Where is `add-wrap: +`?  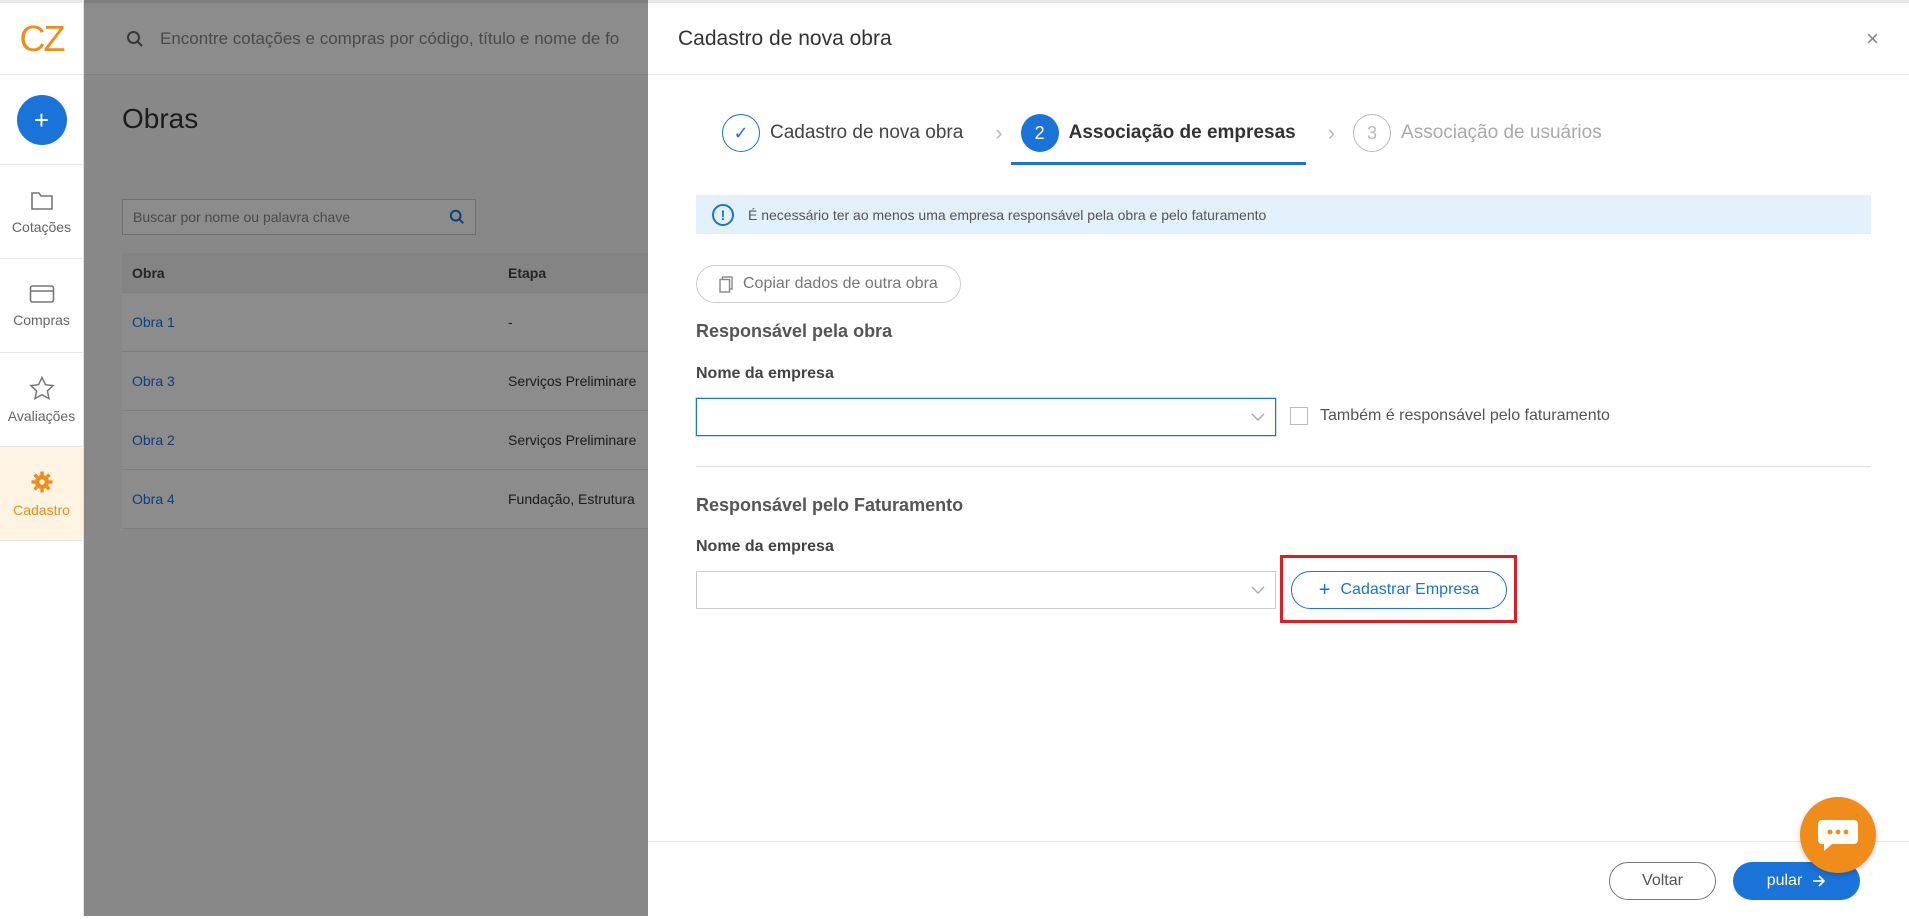
add-wrap: + is located at coordinates (41, 120).